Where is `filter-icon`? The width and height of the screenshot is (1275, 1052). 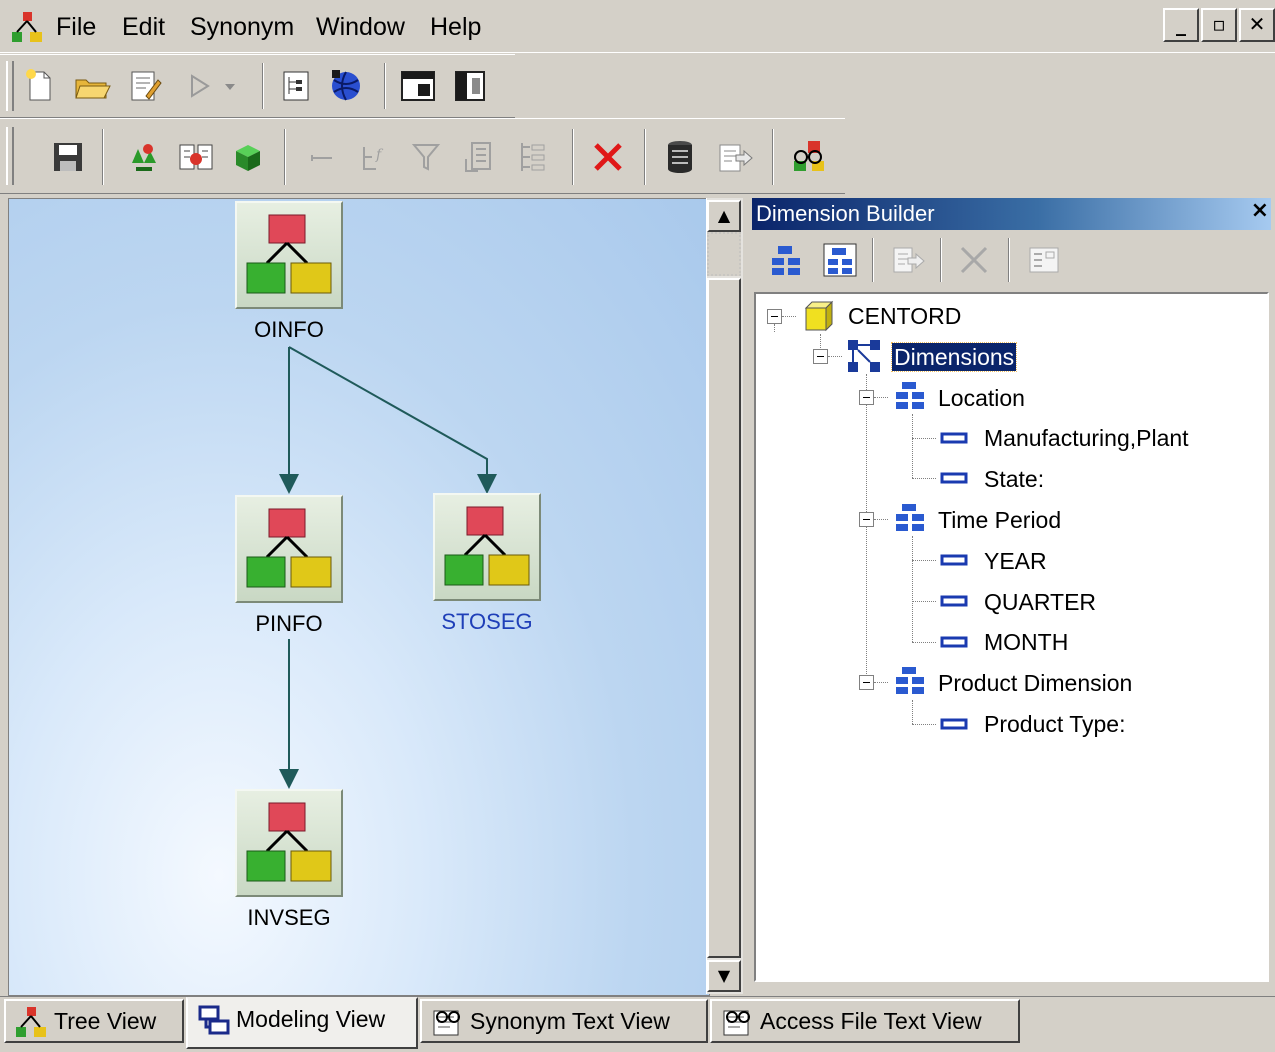 filter-icon is located at coordinates (426, 157).